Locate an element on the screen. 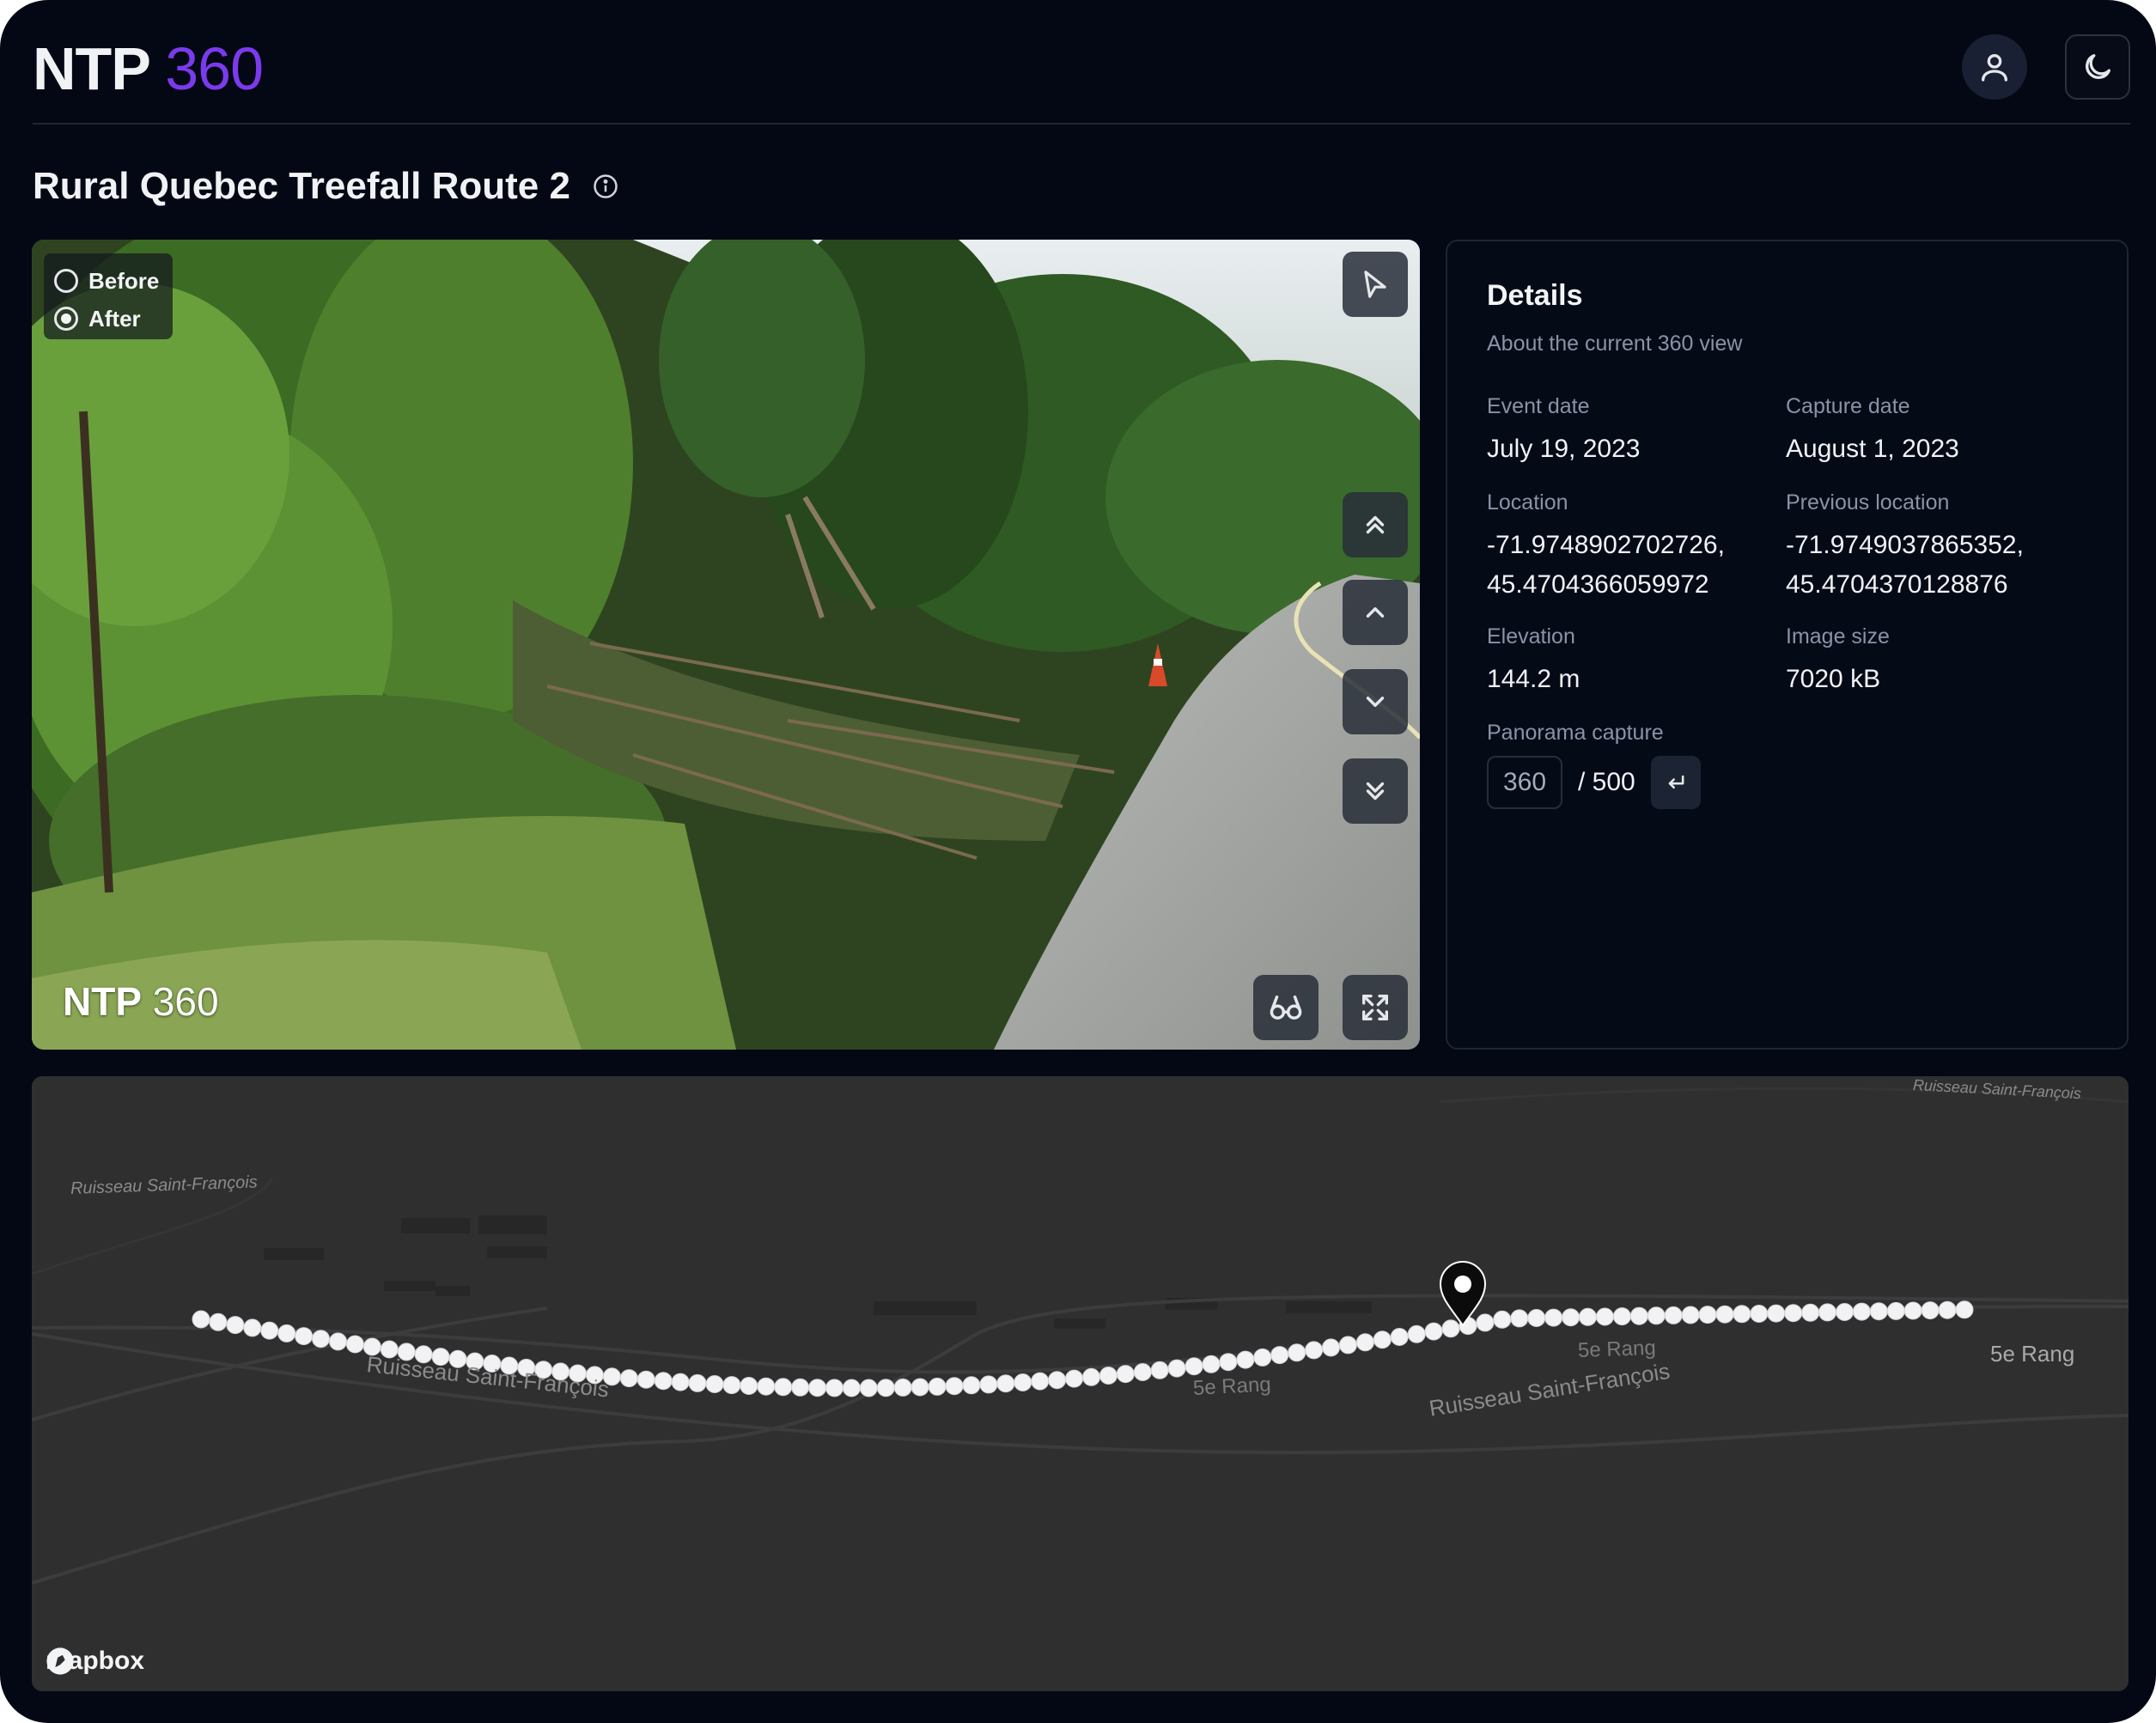 The image size is (2156, 1723). pointer-mode-button is located at coordinates (1375, 284).